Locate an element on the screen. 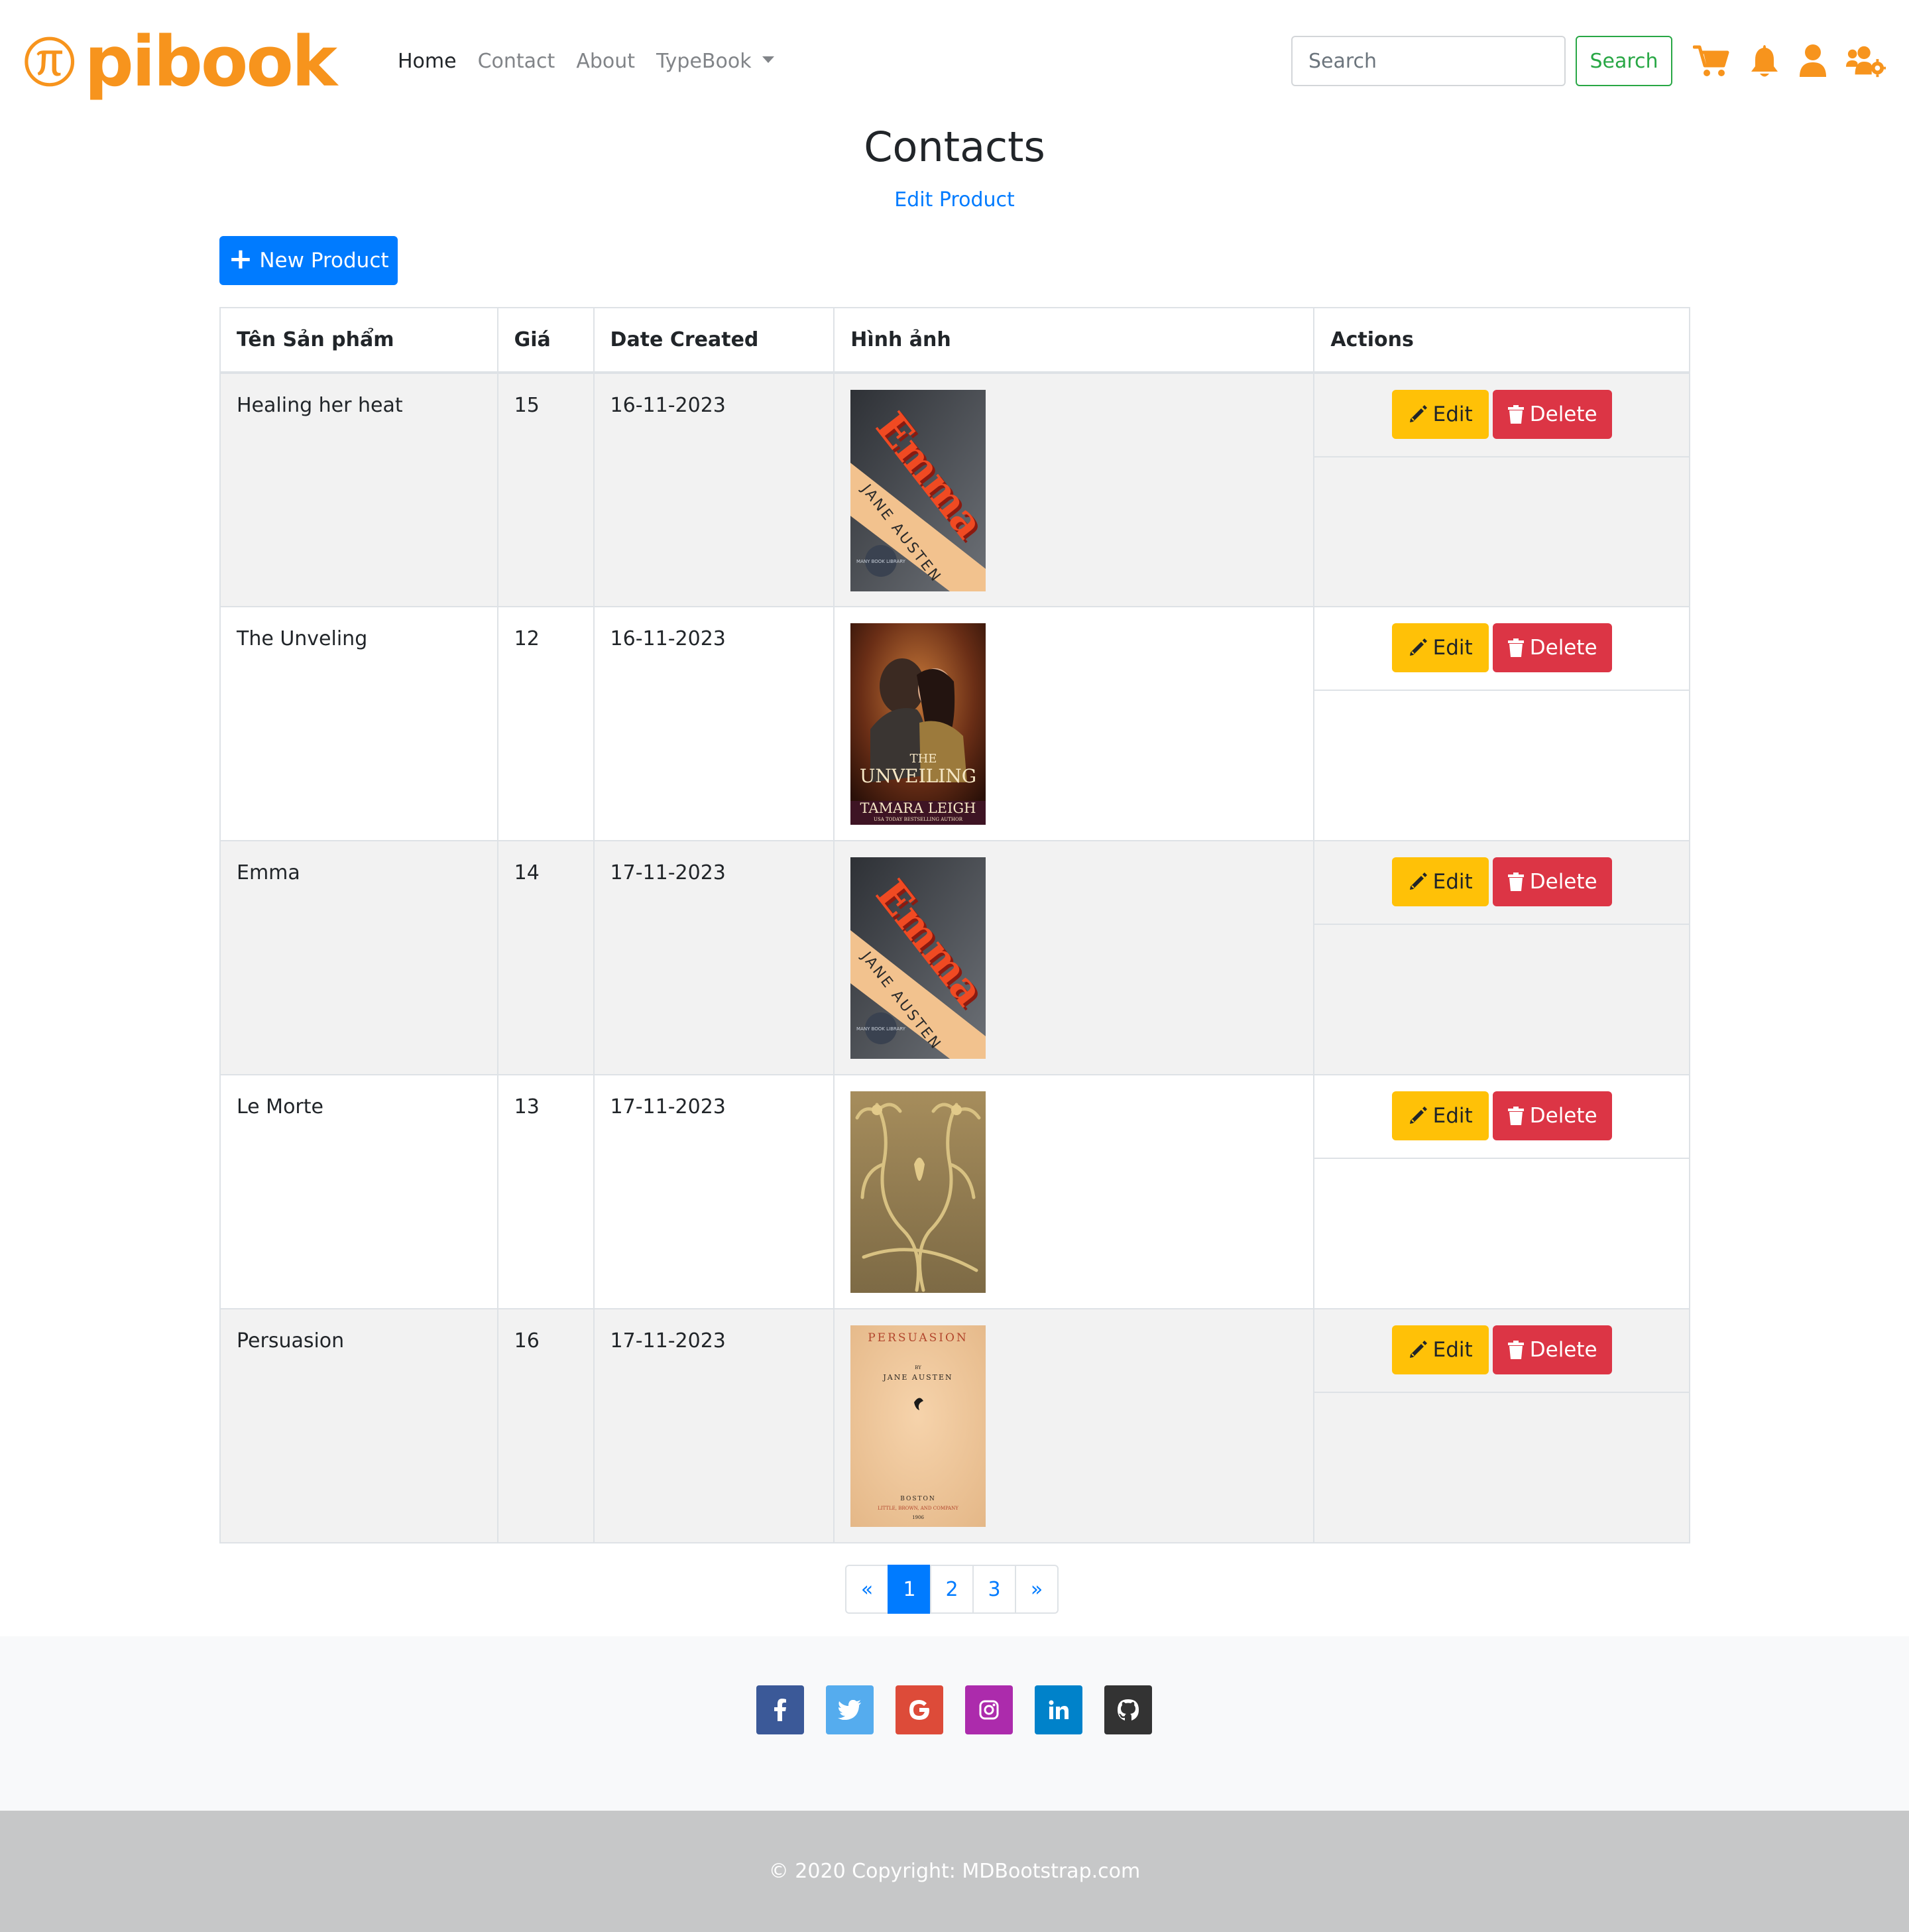 The width and height of the screenshot is (1909, 1932). product-name: Persuasion is located at coordinates (359, 1425).